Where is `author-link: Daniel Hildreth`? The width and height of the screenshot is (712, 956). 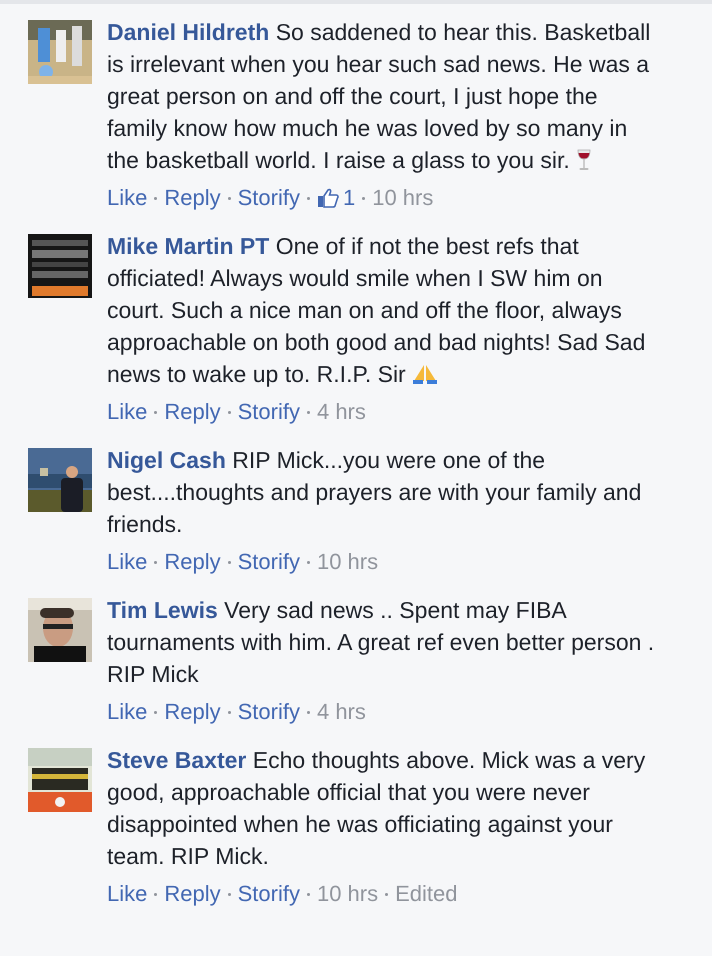
author-link: Daniel Hildreth is located at coordinates (188, 32).